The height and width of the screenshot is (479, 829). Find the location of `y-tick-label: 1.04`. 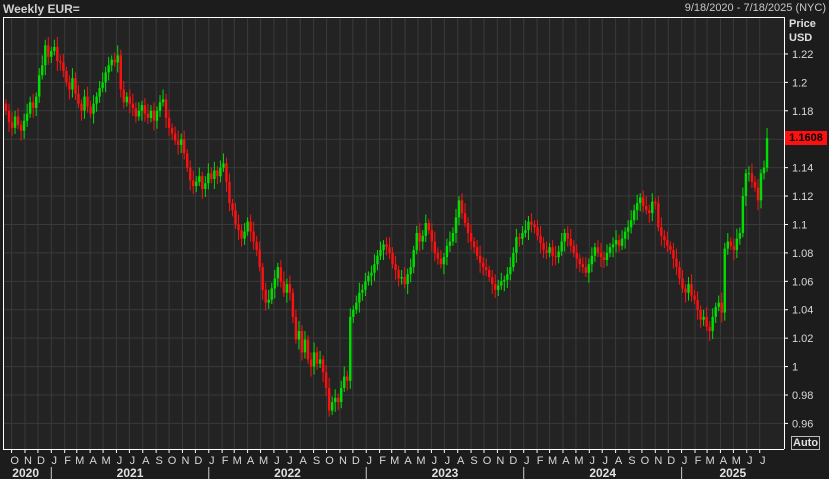

y-tick-label: 1.04 is located at coordinates (802, 311).